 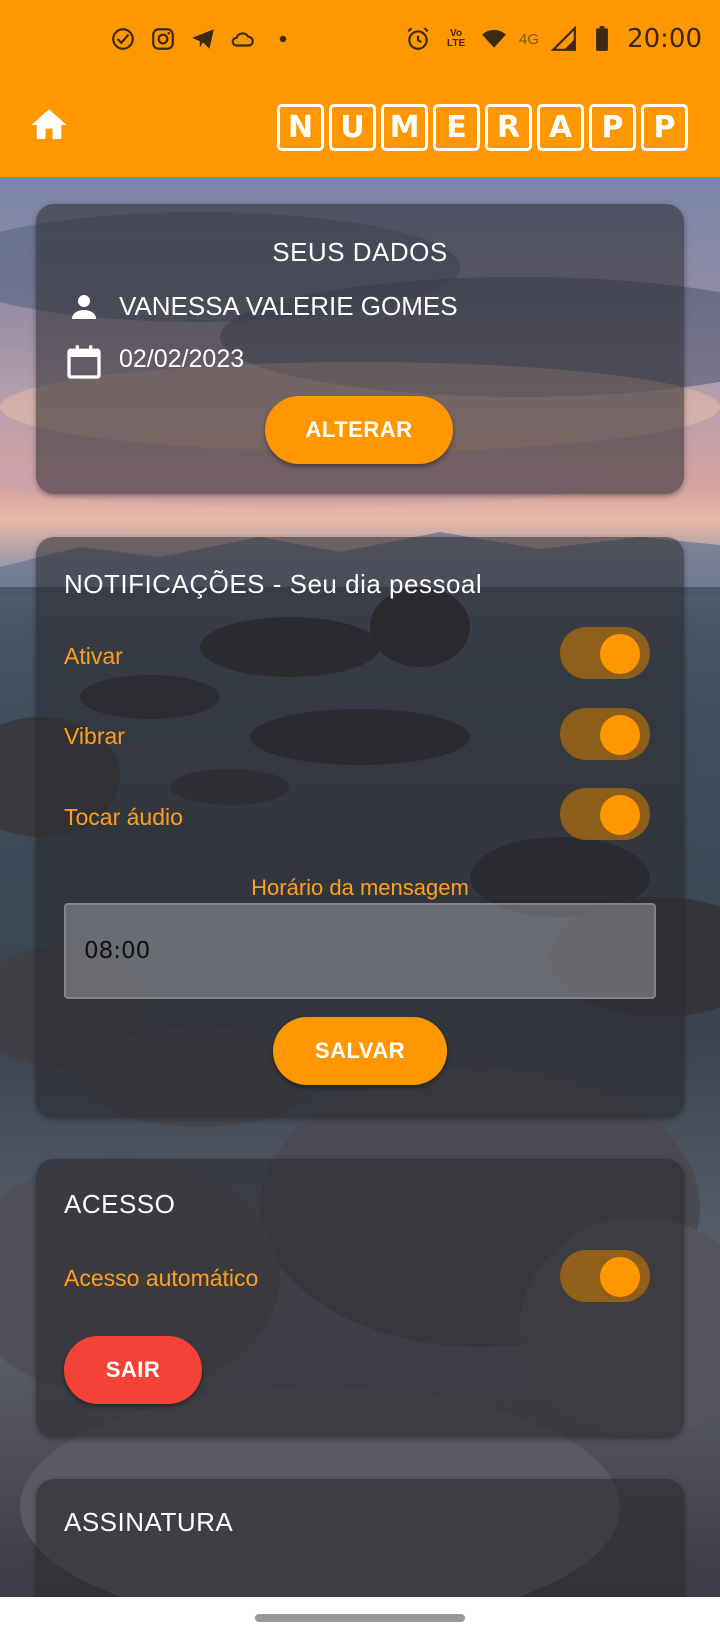 I want to click on auto-access-toggle, so click(x=605, y=1276).